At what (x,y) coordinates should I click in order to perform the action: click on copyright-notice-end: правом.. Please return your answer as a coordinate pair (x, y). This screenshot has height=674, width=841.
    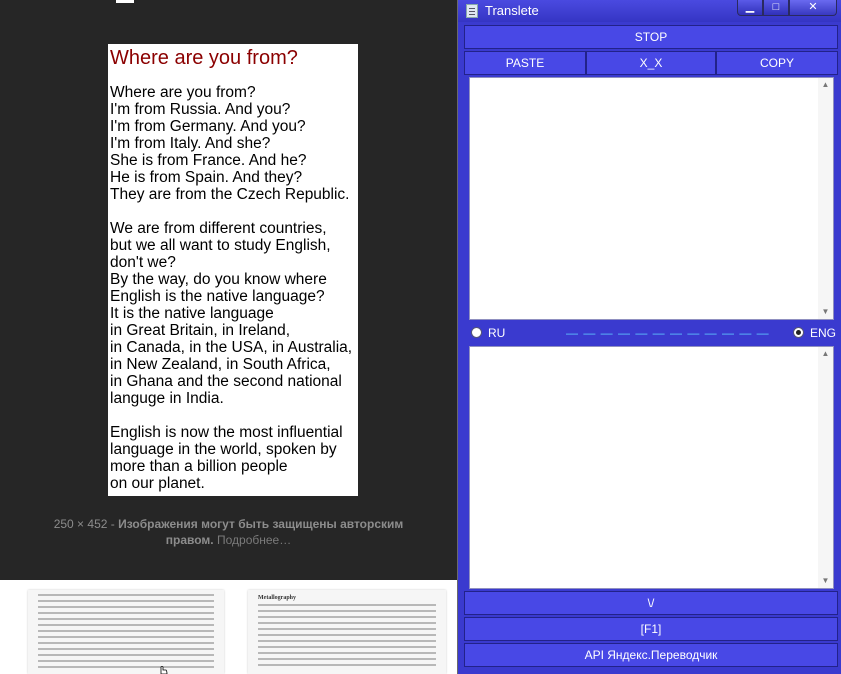
    Looking at the image, I should click on (189, 540).